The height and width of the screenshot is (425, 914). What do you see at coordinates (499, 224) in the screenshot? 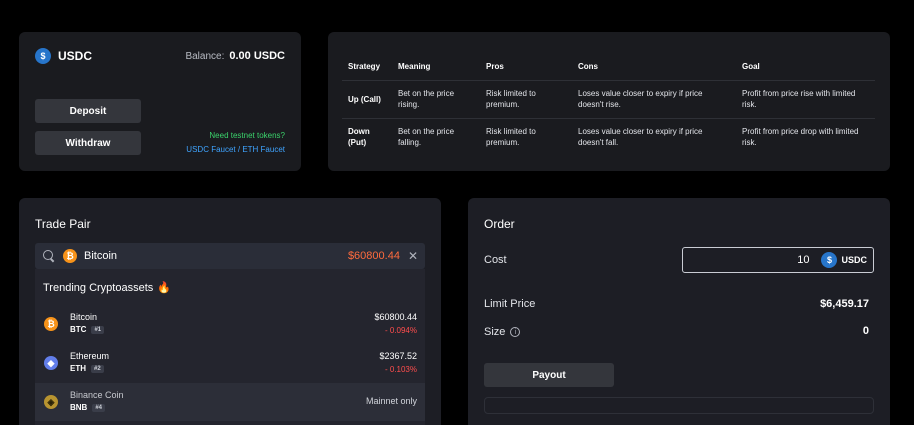
I see `order-title: Order` at bounding box center [499, 224].